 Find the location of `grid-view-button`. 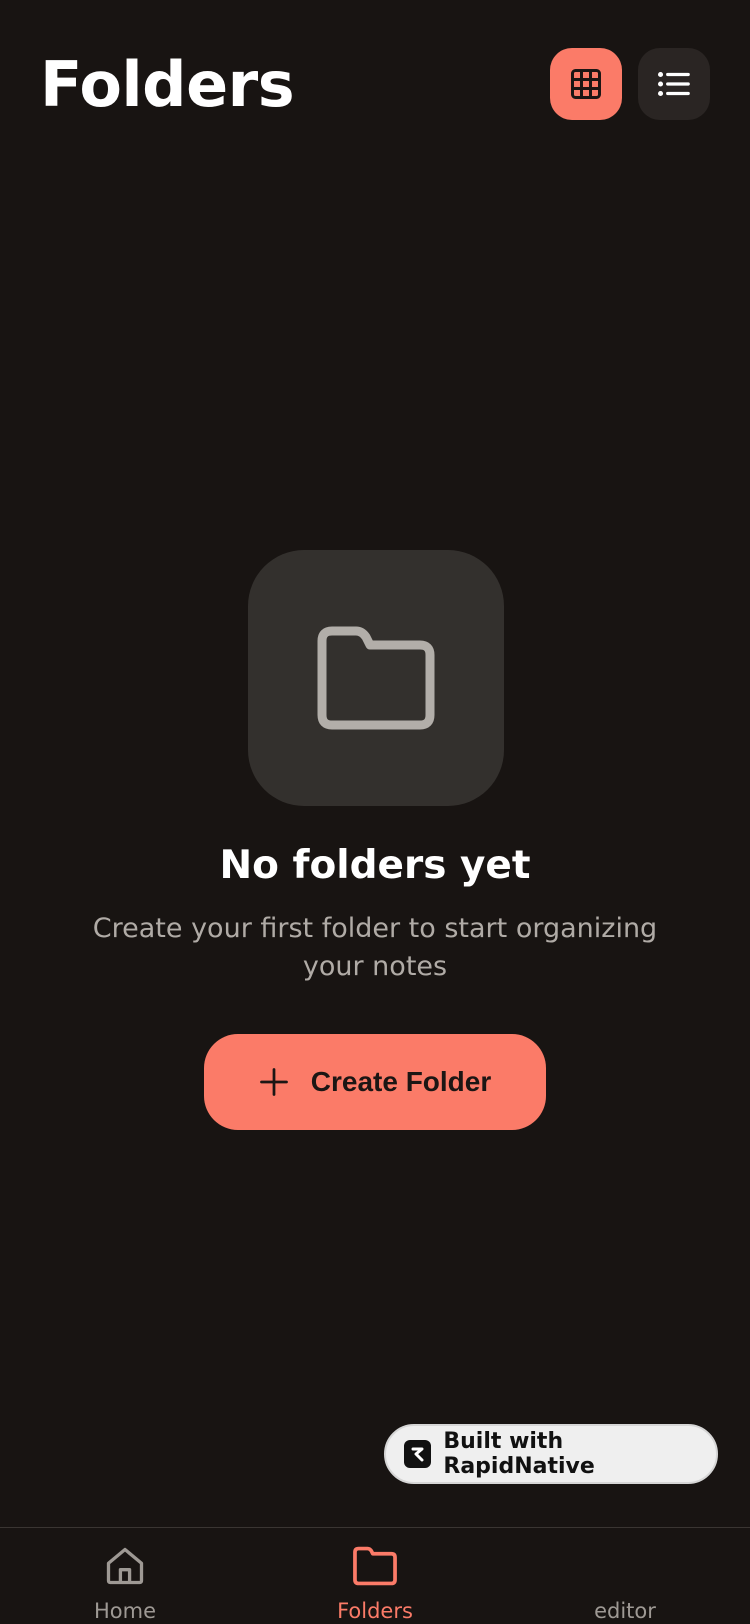

grid-view-button is located at coordinates (586, 84).